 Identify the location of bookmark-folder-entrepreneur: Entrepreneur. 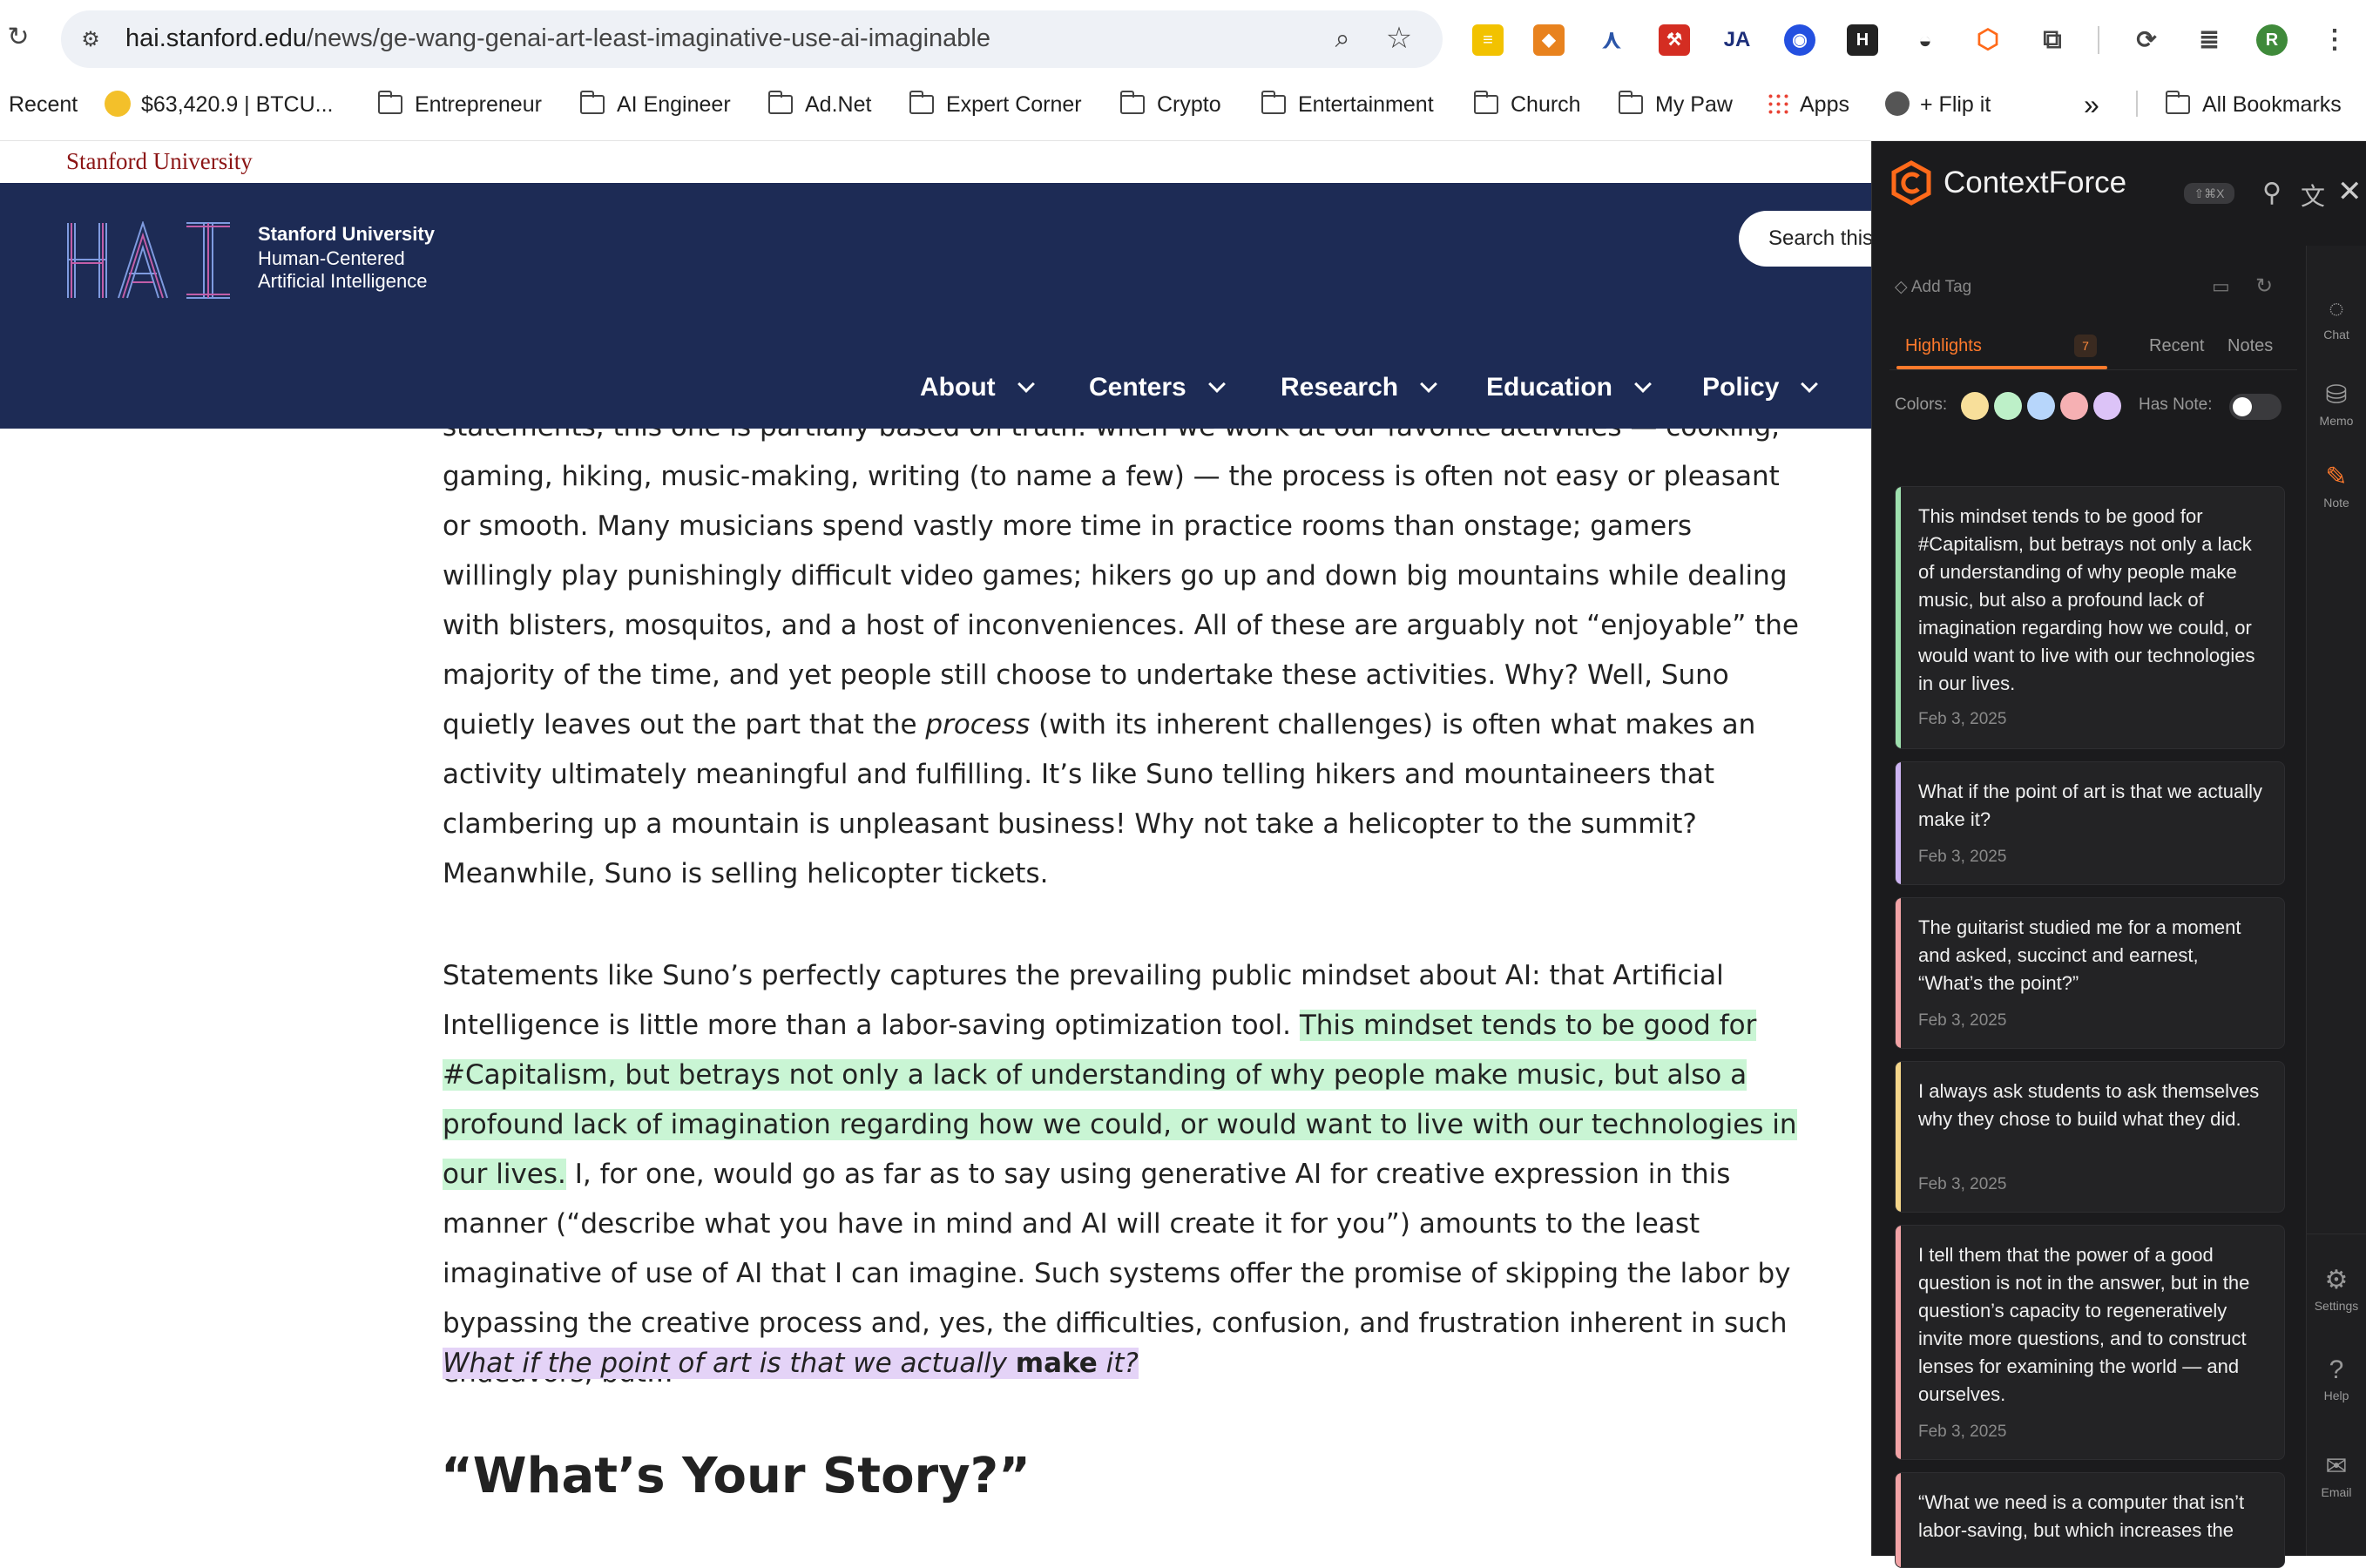
(460, 104).